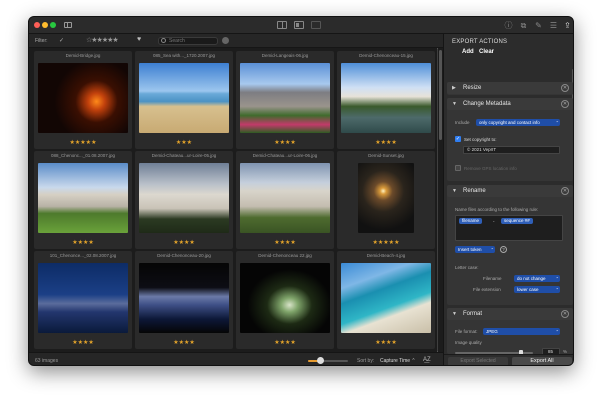 This screenshot has height=399, width=600. I want to click on copyright-field: © 2021 VeprIT, so click(511, 150).